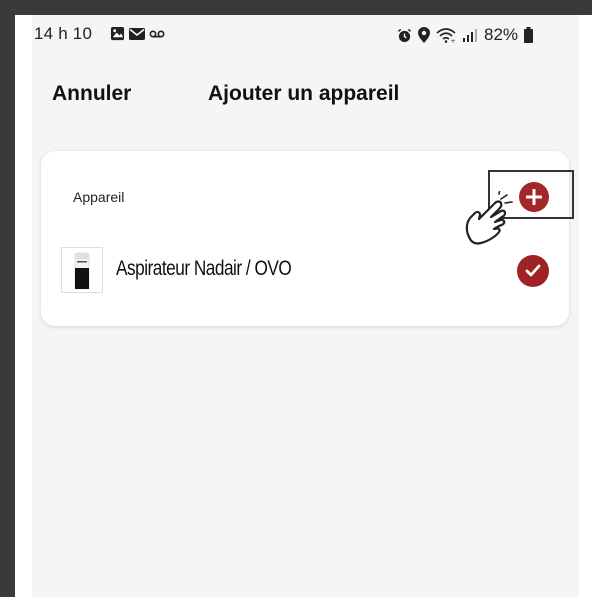 The image size is (592, 597). Describe the element at coordinates (529, 35) in the screenshot. I see `battery-icon` at that location.